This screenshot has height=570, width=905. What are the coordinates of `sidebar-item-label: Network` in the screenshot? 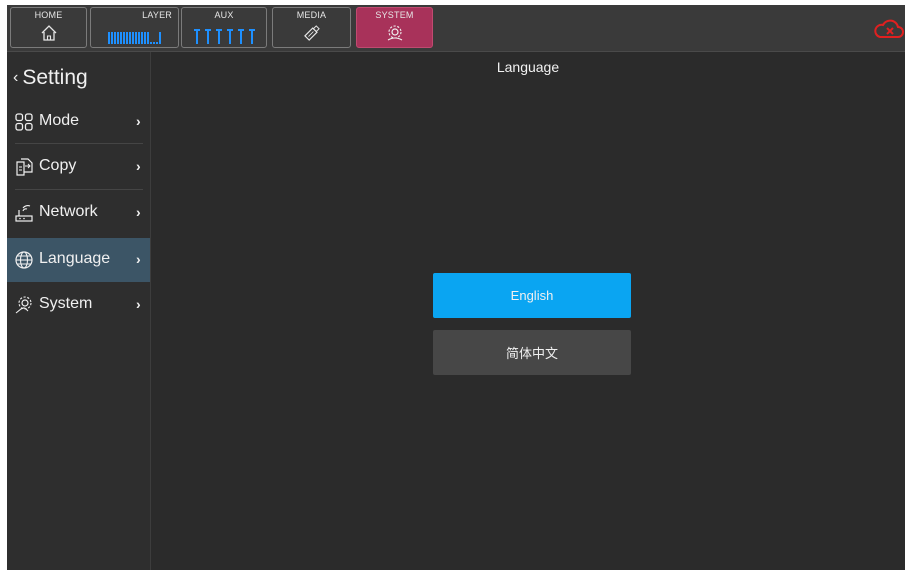 It's located at (68, 211).